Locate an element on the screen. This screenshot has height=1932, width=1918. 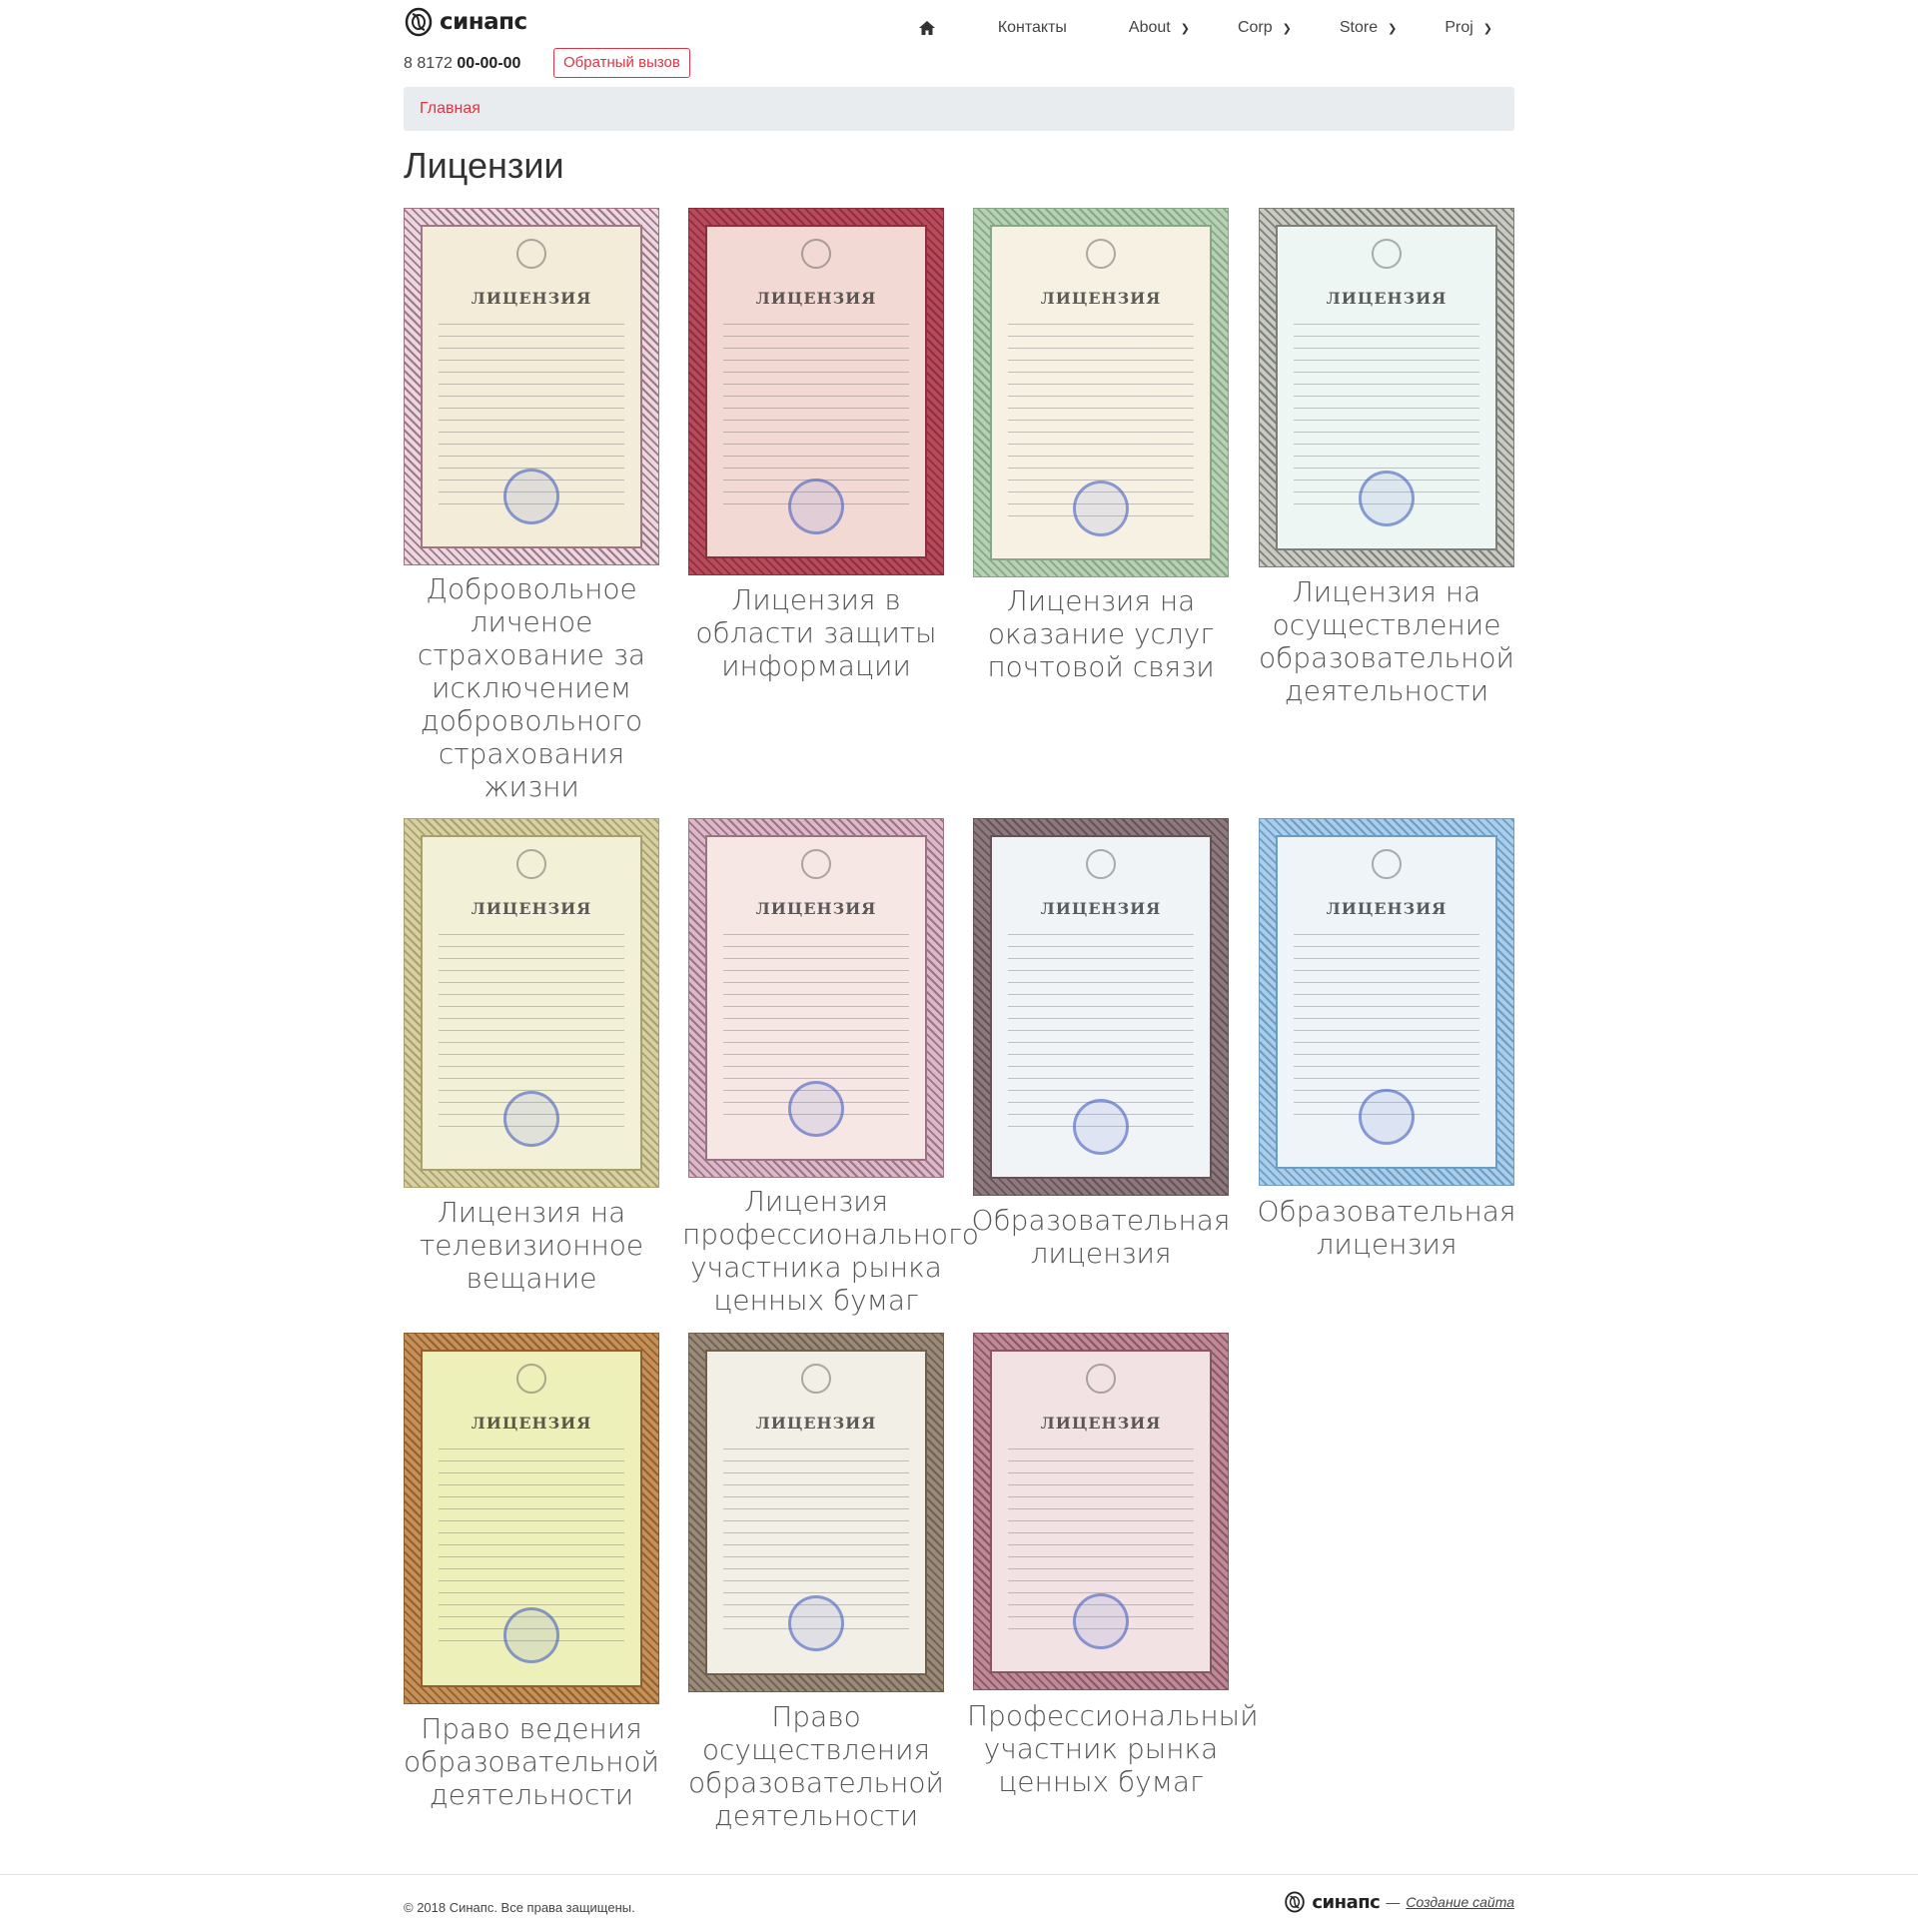
nav-corp-label: Corp is located at coordinates (1255, 27).